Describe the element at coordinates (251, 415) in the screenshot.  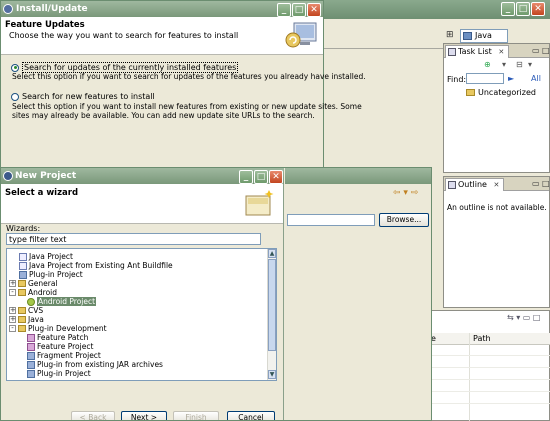
I see `cancel-button: Cancel` at that location.